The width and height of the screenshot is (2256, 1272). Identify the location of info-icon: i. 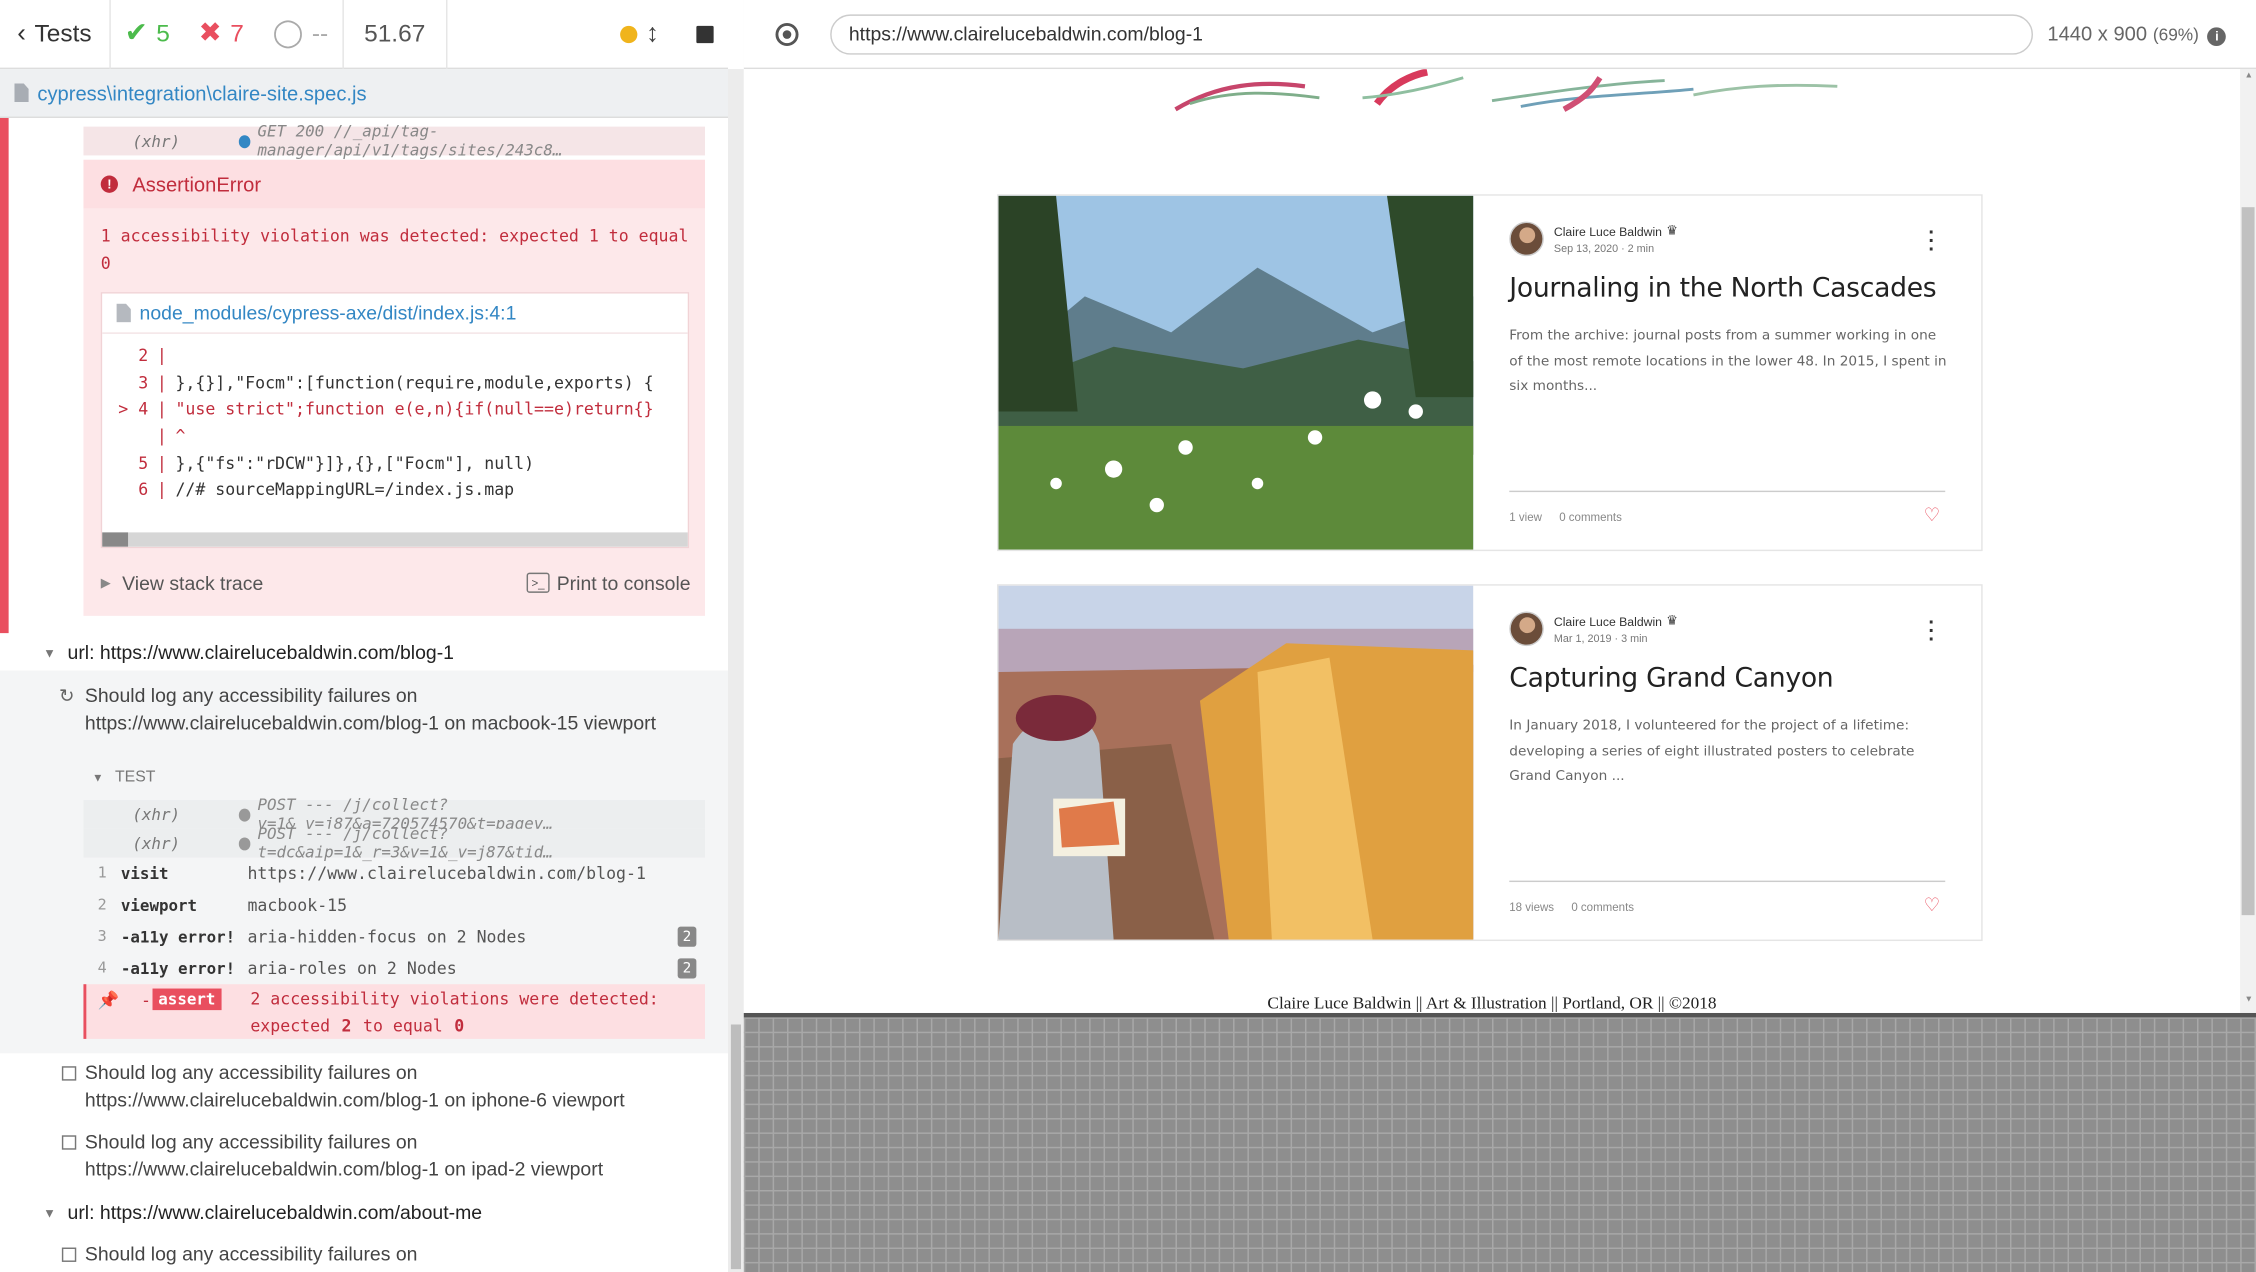
(2217, 37).